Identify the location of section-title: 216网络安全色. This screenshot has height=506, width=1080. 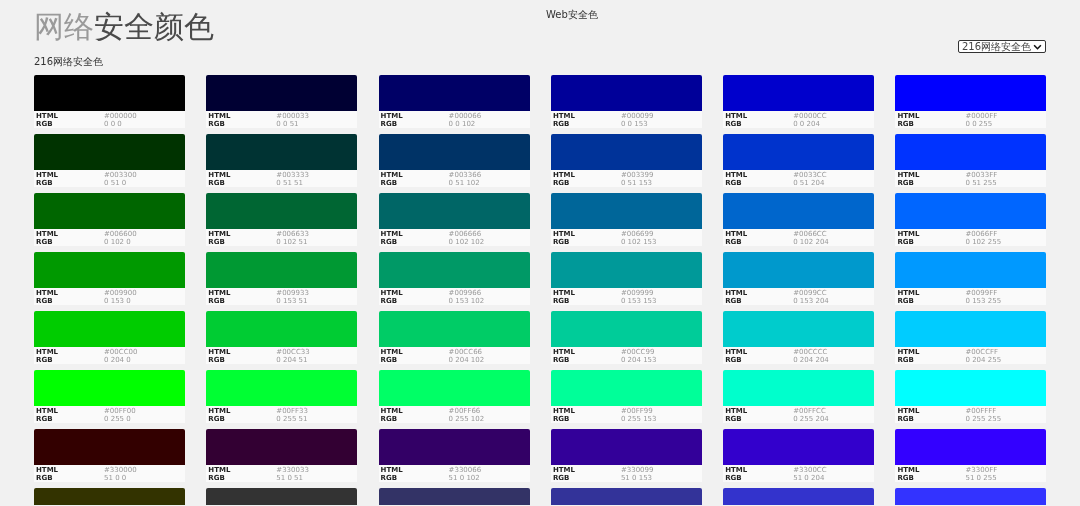
(69, 62).